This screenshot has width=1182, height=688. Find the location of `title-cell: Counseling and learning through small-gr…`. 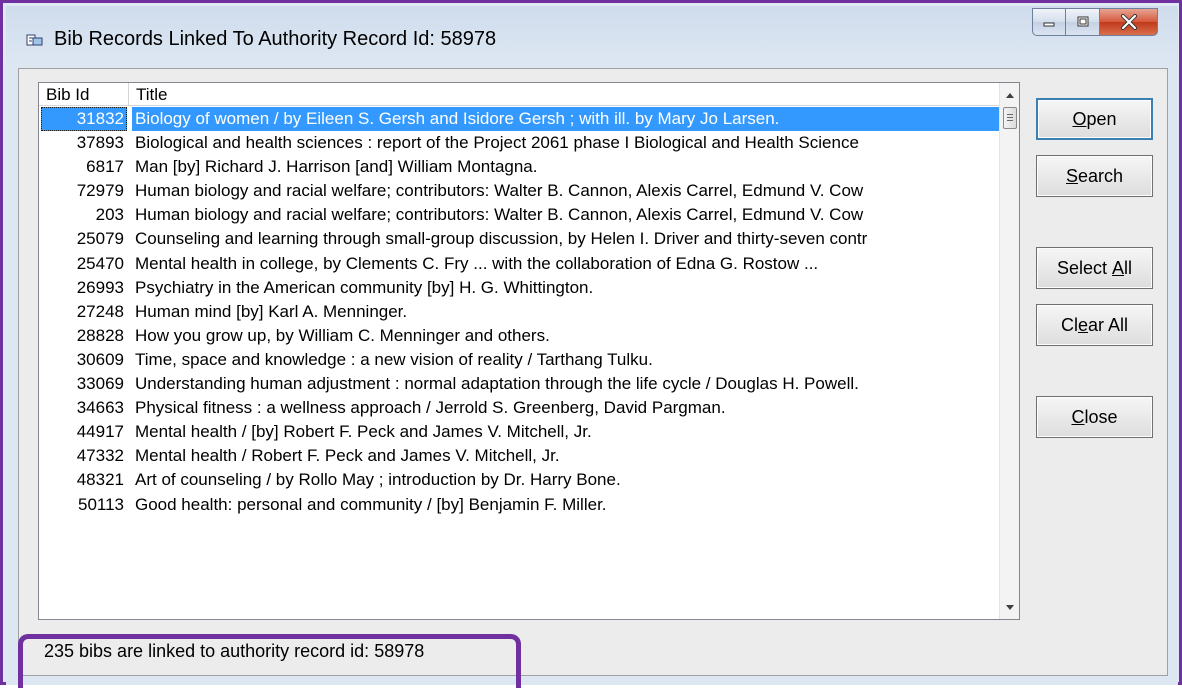

title-cell: Counseling and learning through small-gr… is located at coordinates (565, 239).